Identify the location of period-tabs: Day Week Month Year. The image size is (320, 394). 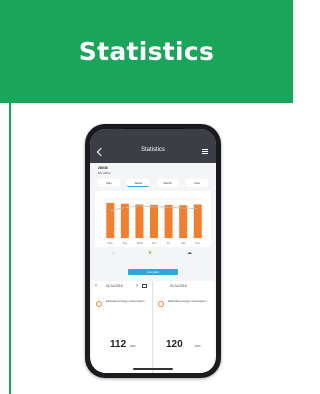
(153, 183).